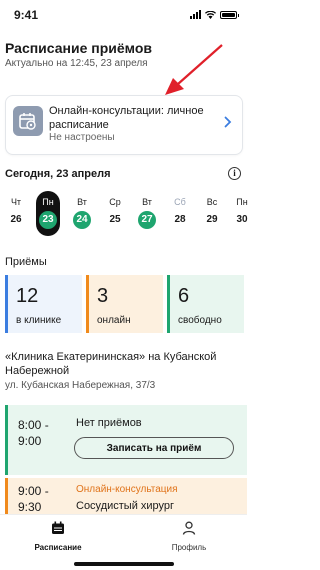 Image resolution: width=320 pixels, height=570 pixels. I want to click on day-number: 23, so click(48, 220).